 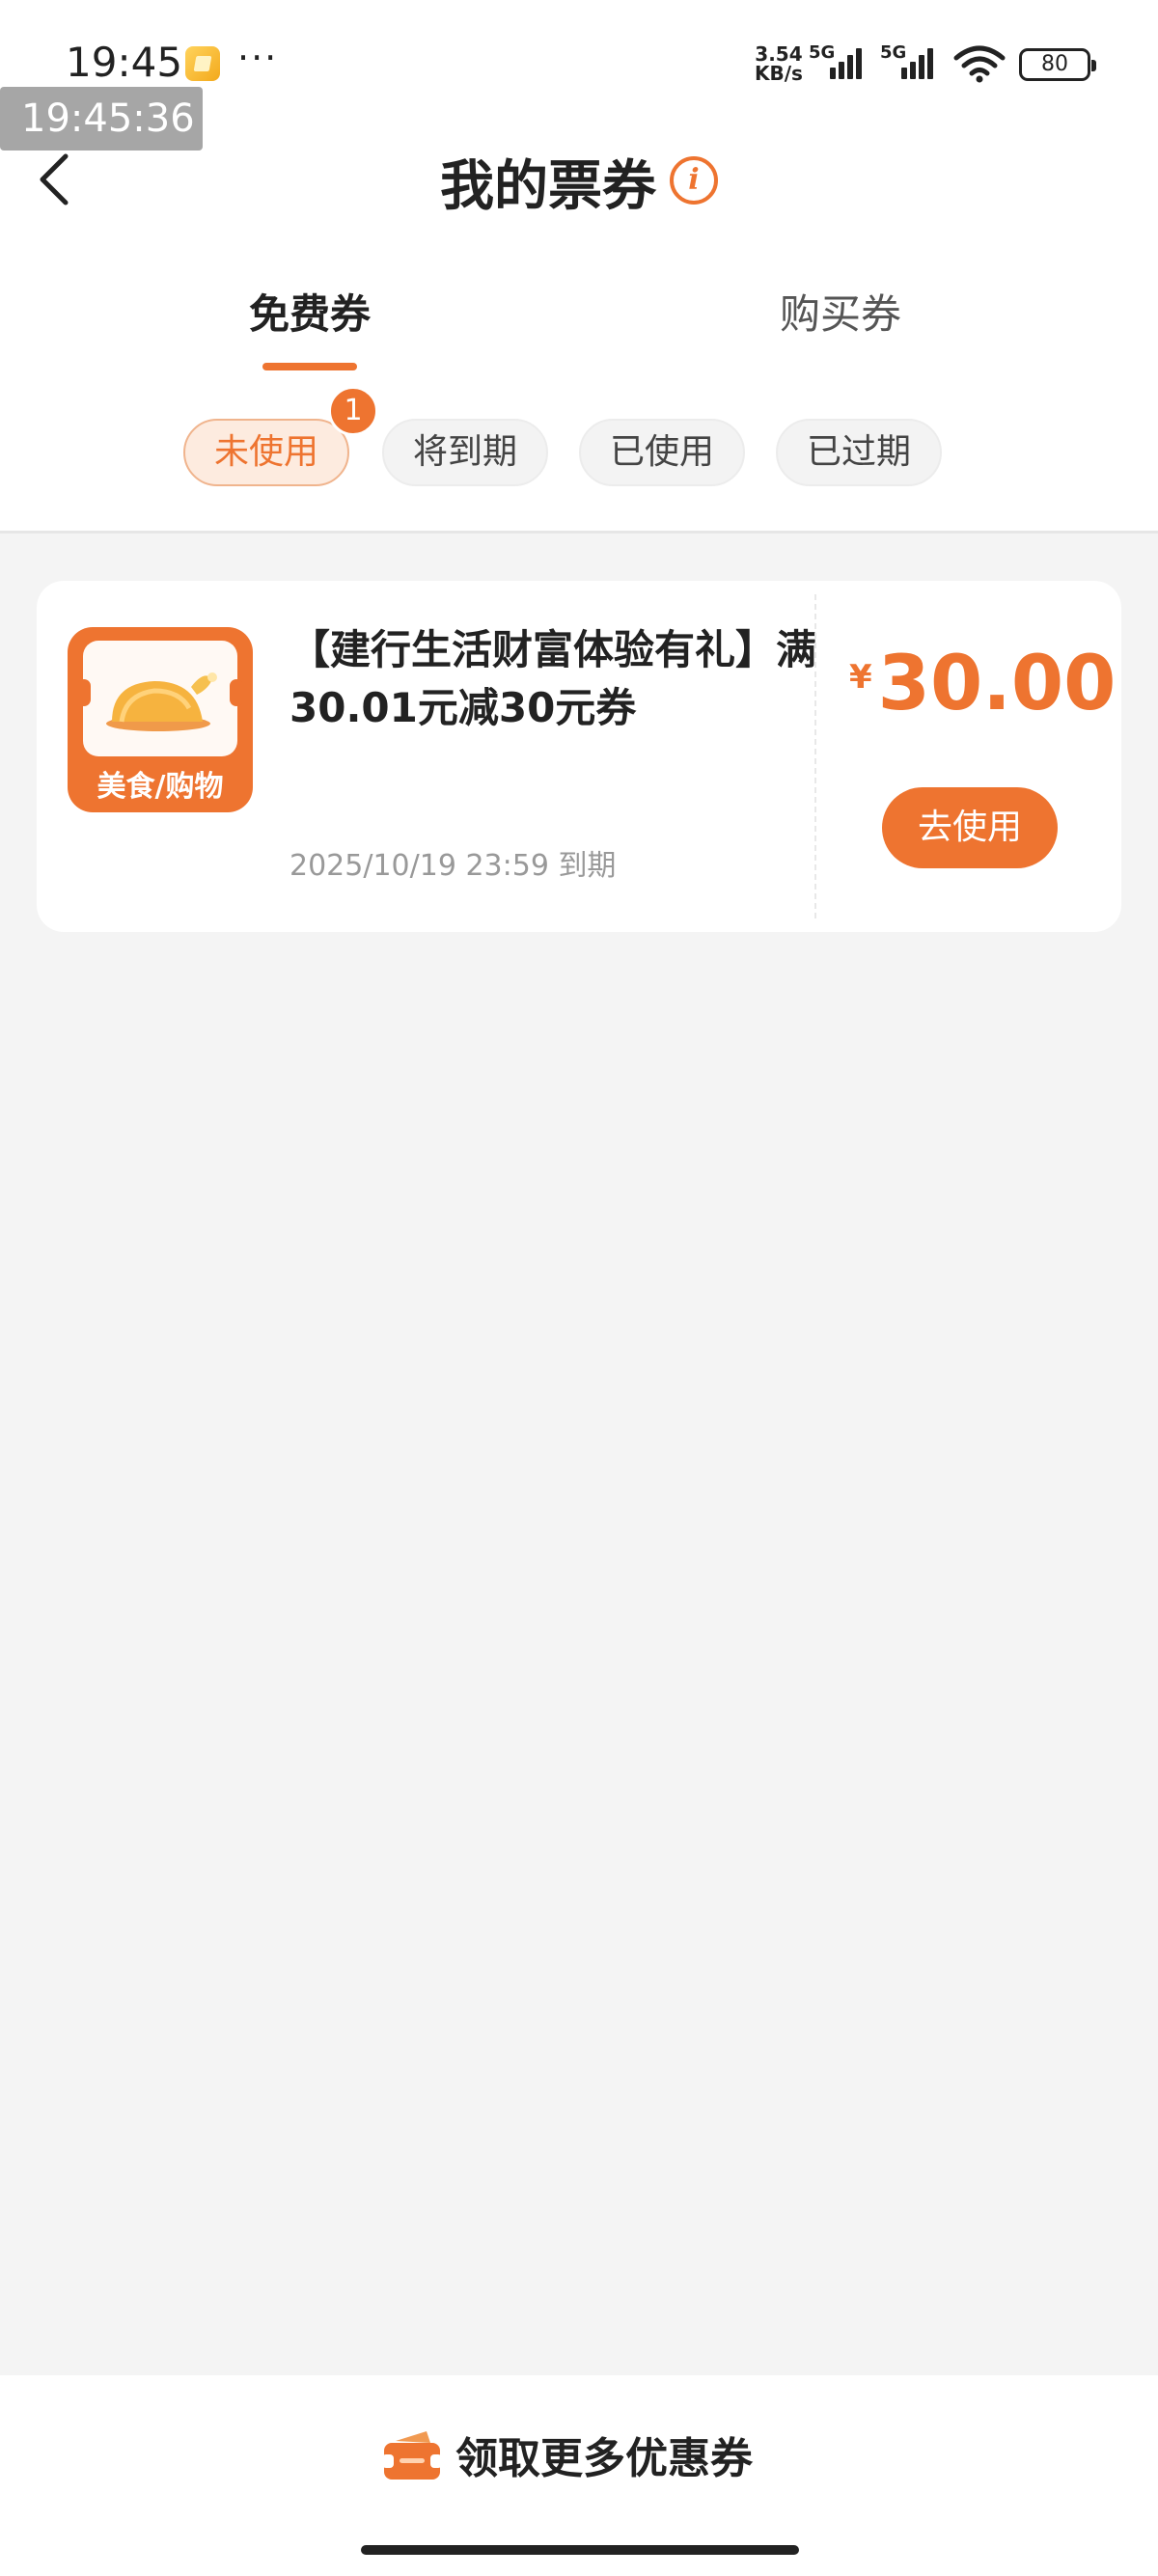 I want to click on coupon-category-image: 美食/购物, so click(x=160, y=720).